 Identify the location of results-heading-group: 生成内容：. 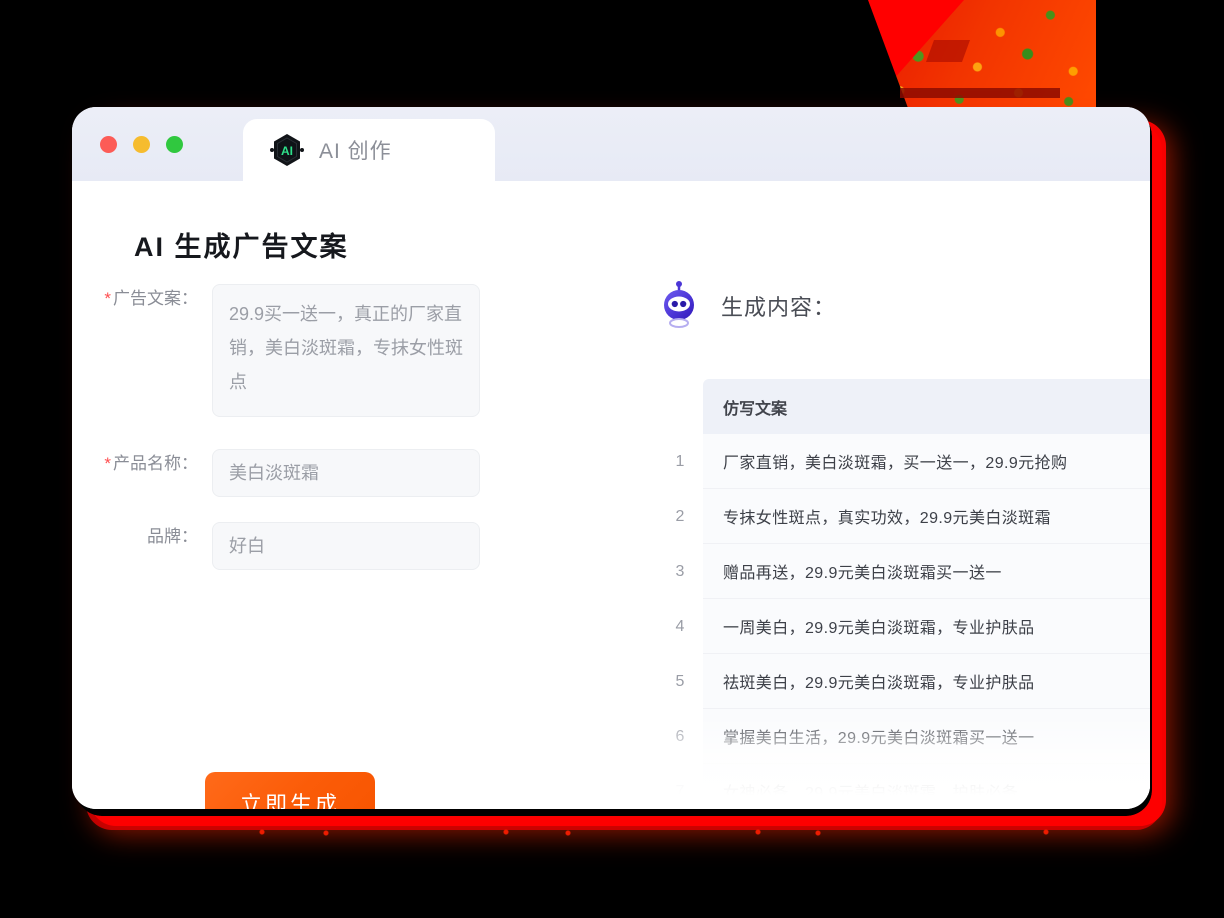
(746, 306).